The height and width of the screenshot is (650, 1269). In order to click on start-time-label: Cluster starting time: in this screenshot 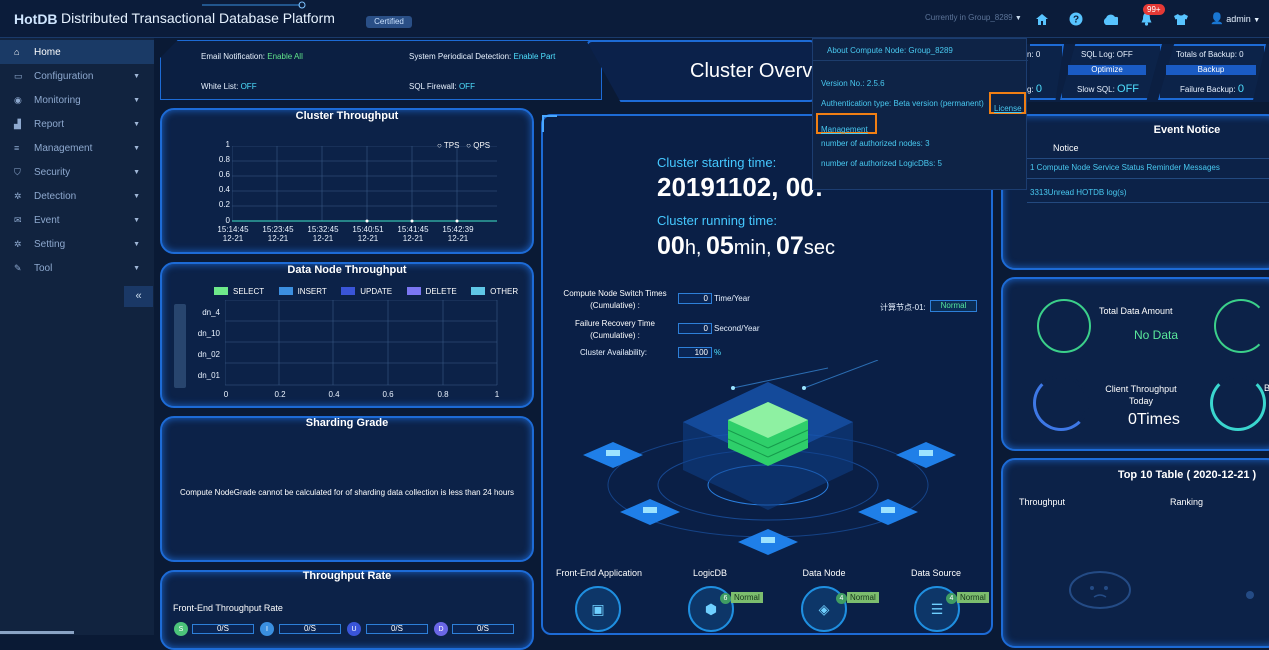, I will do `click(717, 162)`.